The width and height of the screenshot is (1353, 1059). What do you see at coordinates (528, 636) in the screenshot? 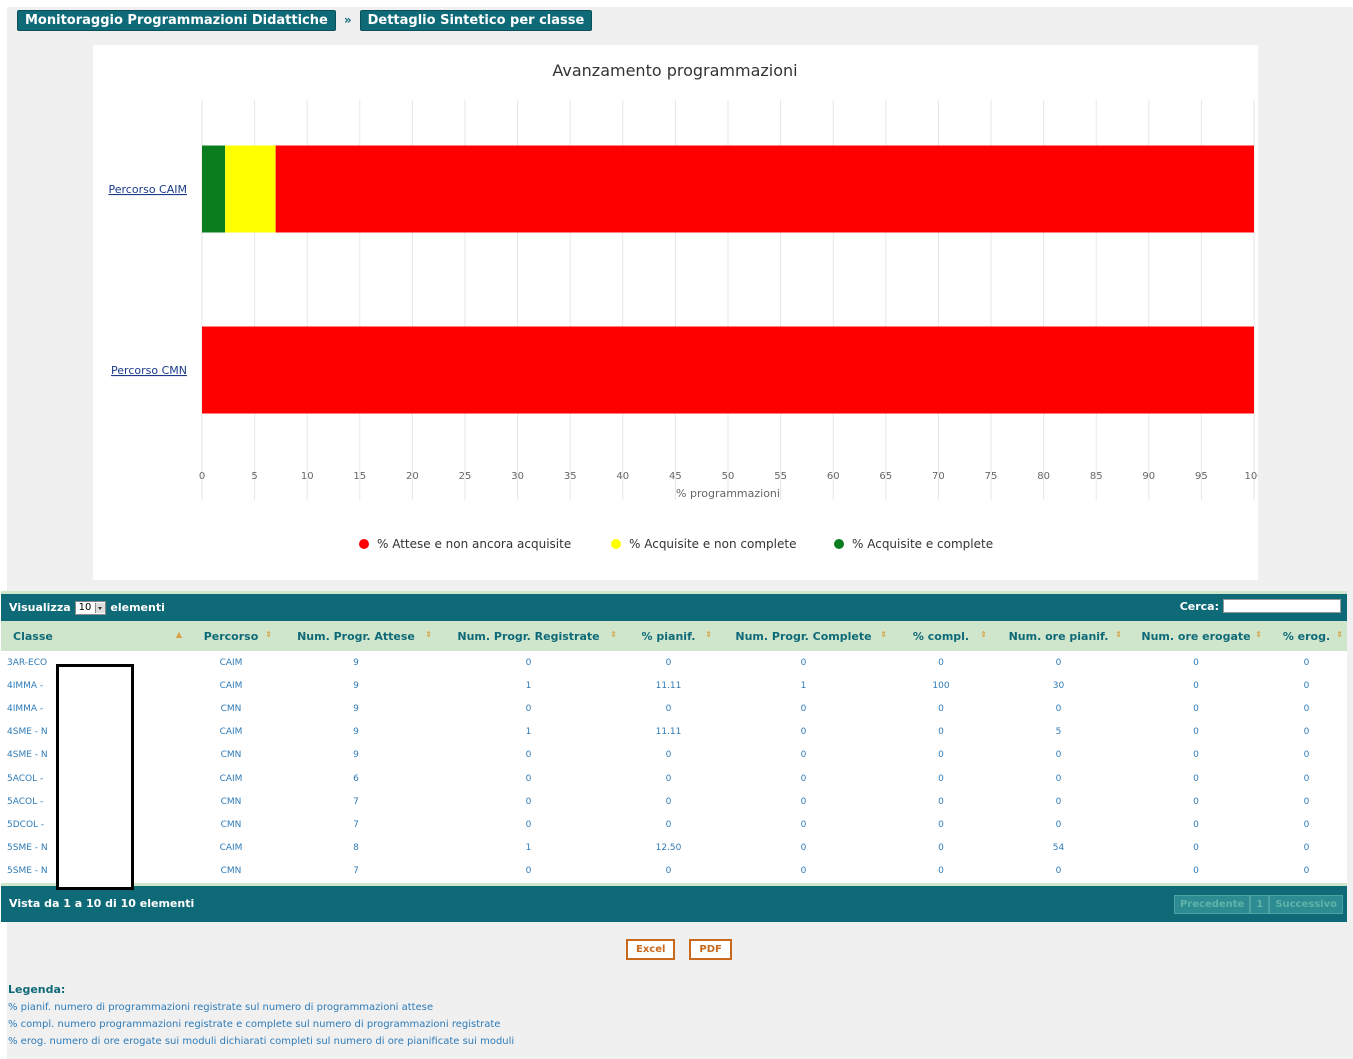
I see `column-header: Num. Progr. Registrate ⇕` at bounding box center [528, 636].